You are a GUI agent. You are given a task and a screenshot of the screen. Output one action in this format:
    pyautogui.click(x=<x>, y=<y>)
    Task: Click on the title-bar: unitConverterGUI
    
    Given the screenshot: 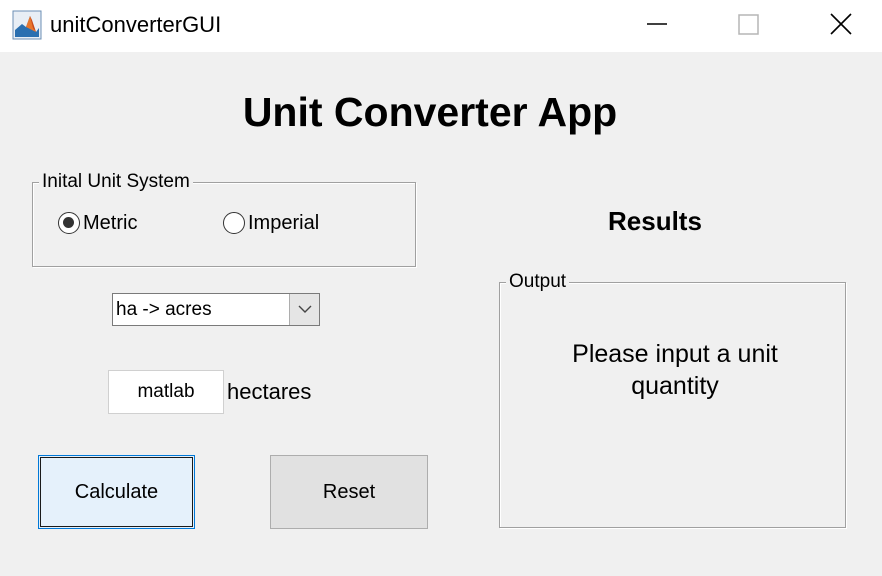 What is the action you would take?
    pyautogui.click(x=441, y=26)
    